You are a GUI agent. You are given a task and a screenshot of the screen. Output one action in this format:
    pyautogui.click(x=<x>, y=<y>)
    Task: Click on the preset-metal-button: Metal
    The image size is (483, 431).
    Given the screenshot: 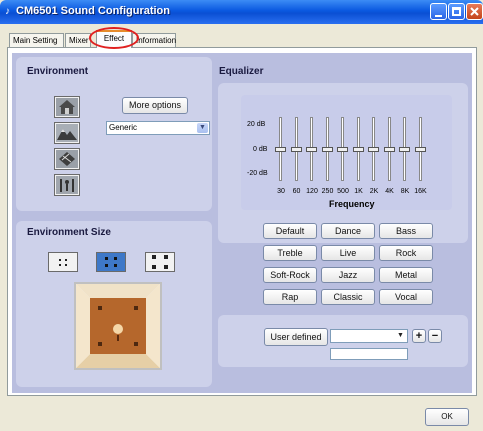 What is the action you would take?
    pyautogui.click(x=406, y=275)
    